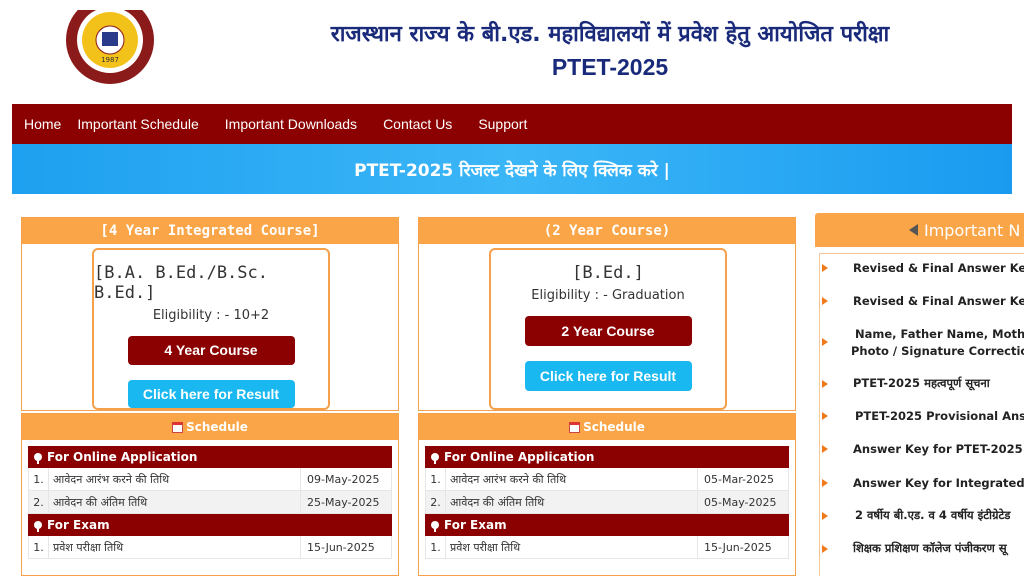  What do you see at coordinates (110, 60) in the screenshot?
I see `logo-year: 1987` at bounding box center [110, 60].